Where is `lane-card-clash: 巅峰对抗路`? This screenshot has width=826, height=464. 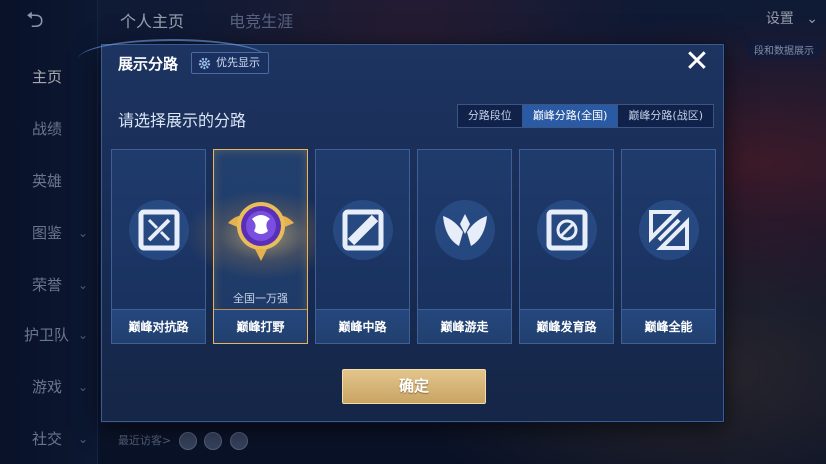
lane-card-clash: 巅峰对抗路 is located at coordinates (158, 246).